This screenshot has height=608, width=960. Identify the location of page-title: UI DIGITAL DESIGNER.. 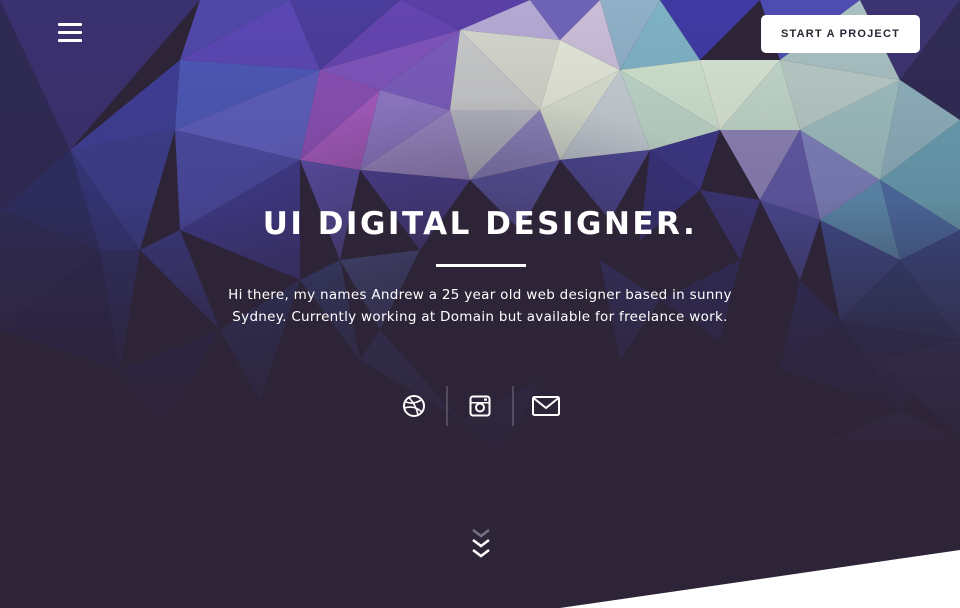
(480, 224).